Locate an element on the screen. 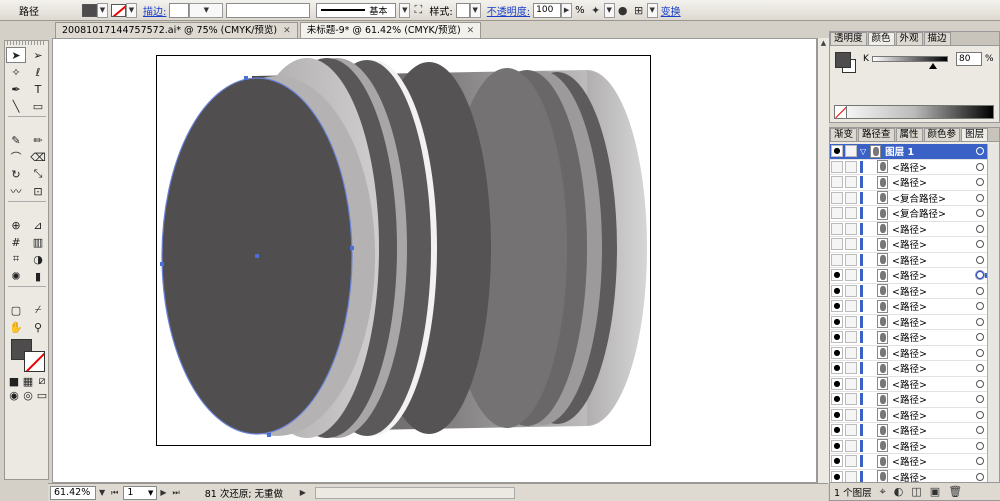 The width and height of the screenshot is (1000, 501). draw-normal-icon: ◉ is located at coordinates (14, 395).